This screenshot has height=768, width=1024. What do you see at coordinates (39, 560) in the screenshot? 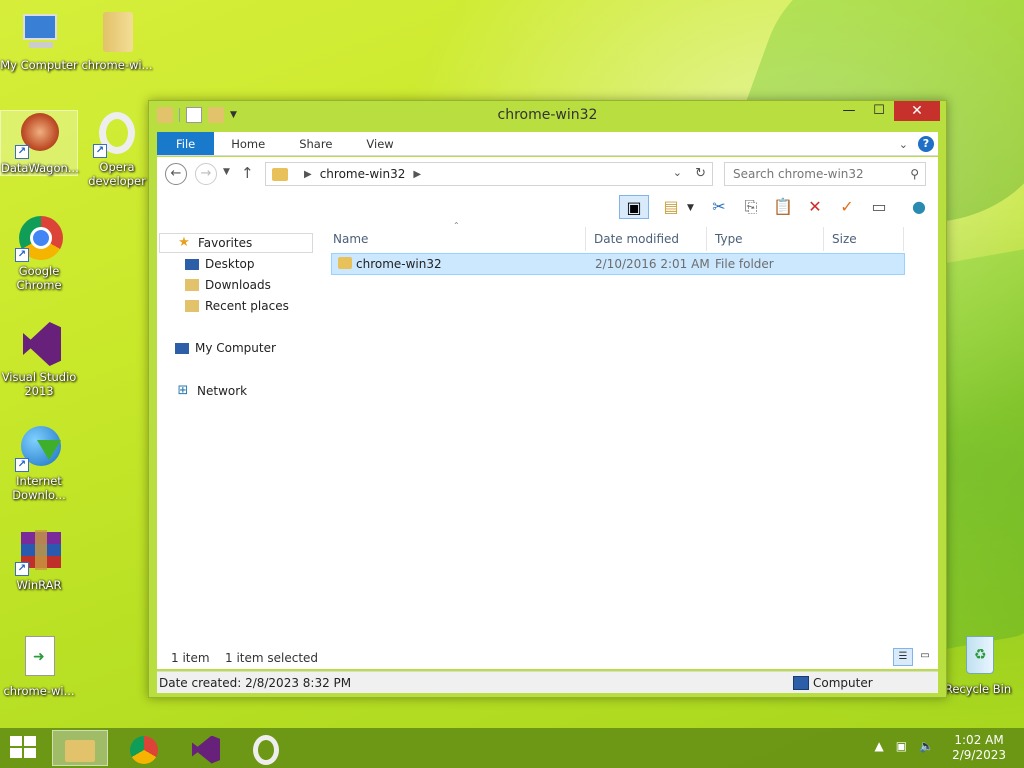
I see `desktop-icon-winrar: ↗ WinRAR` at bounding box center [39, 560].